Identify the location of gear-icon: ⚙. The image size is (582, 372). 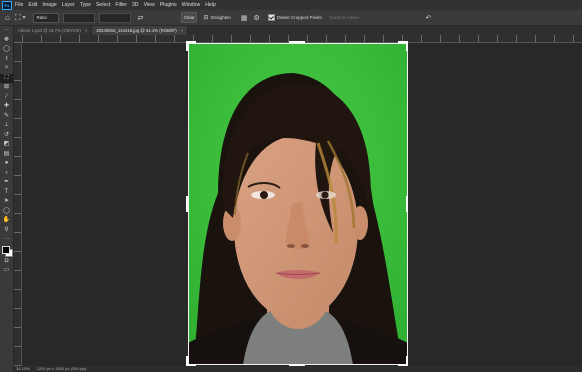
(257, 18).